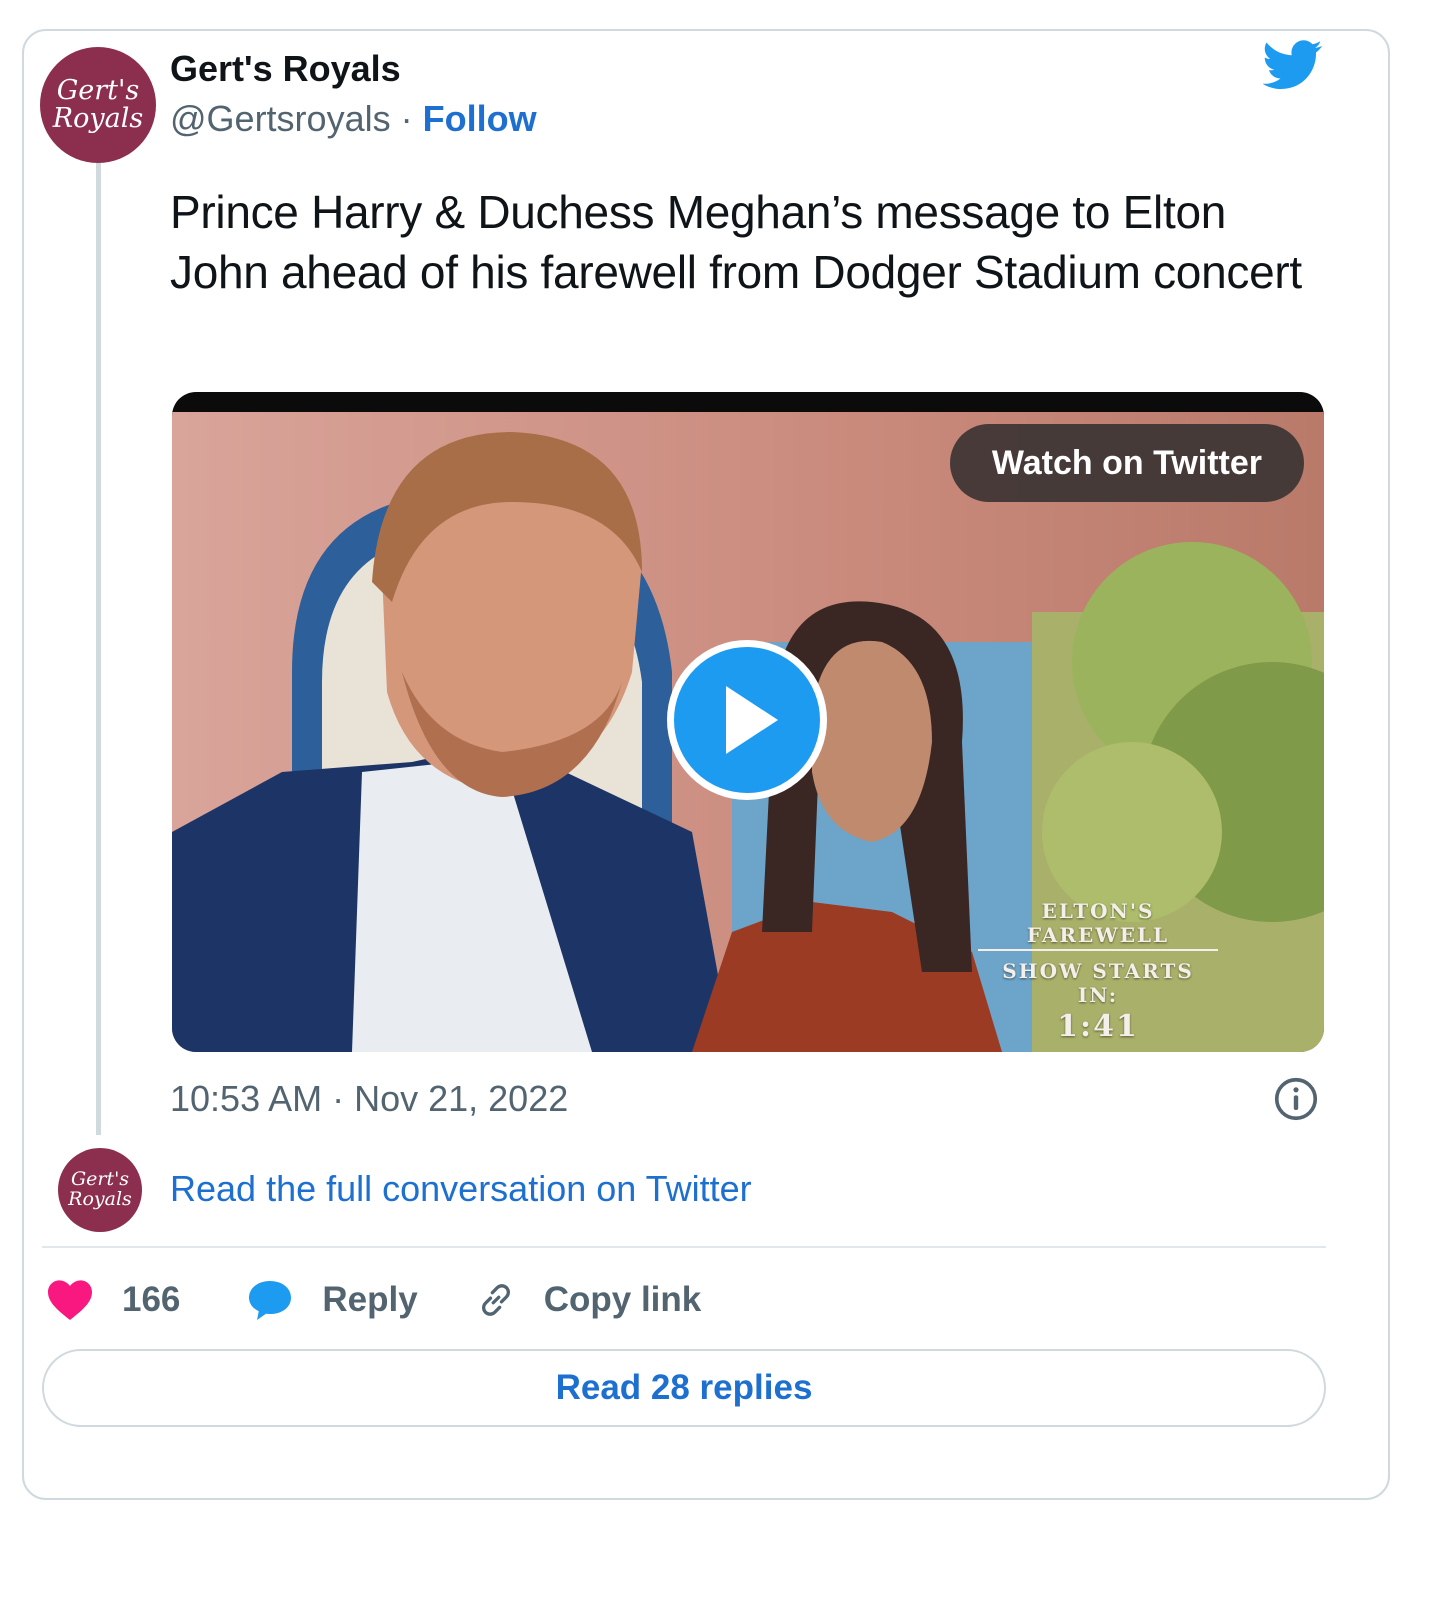 The image size is (1446, 1600). I want to click on conversation-avatar: Gert's Royals, so click(100, 1190).